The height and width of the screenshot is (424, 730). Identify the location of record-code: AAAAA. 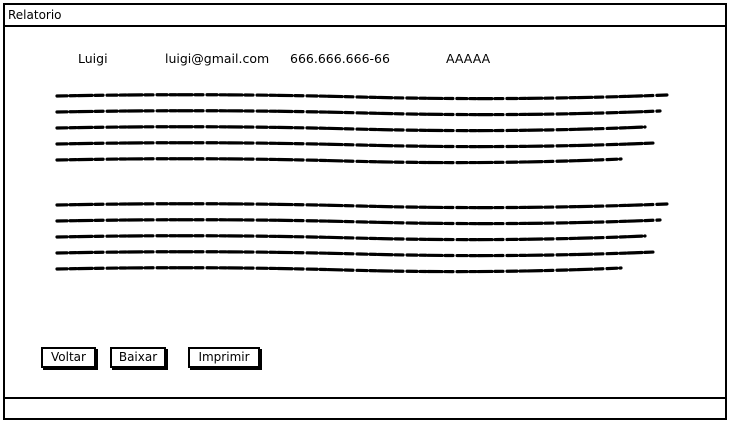
(468, 58).